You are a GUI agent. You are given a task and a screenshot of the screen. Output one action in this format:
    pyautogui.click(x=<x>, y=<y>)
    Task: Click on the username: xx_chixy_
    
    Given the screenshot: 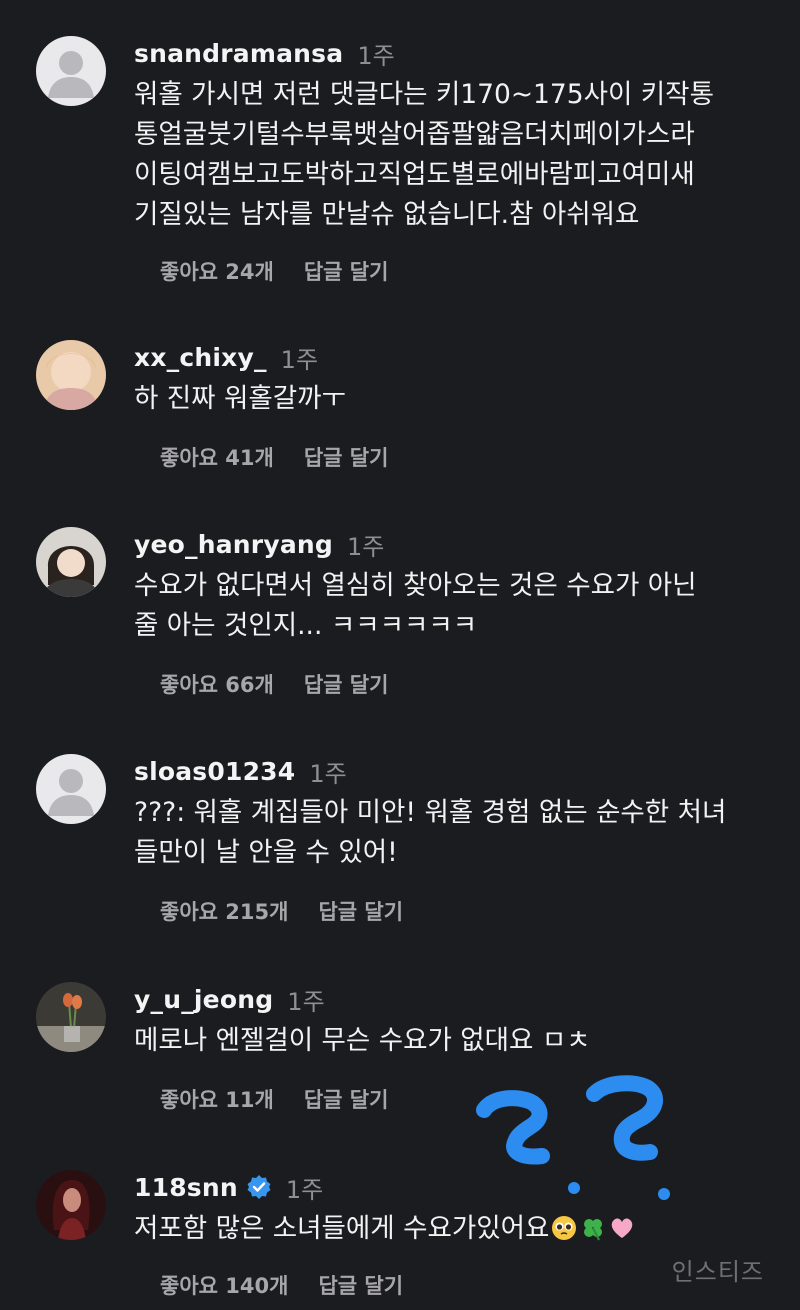 What is the action you would take?
    pyautogui.click(x=200, y=357)
    